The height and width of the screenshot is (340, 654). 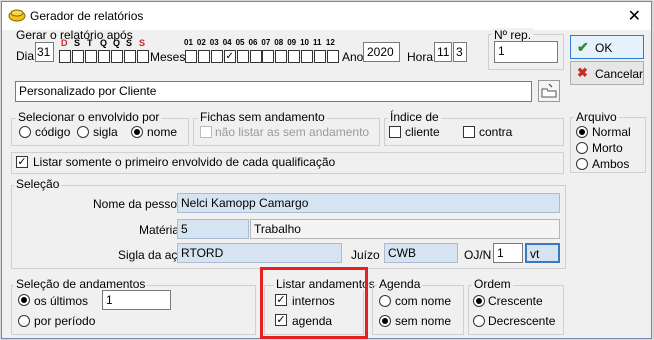 I want to click on ojn-input: 1, so click(x=508, y=253).